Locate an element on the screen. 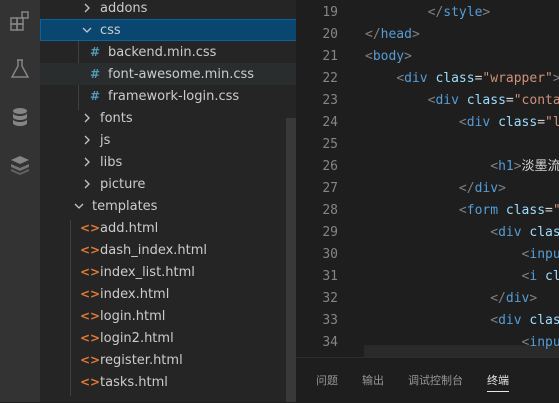 This screenshot has width=559, height=403. folder-js: js is located at coordinates (168, 140).